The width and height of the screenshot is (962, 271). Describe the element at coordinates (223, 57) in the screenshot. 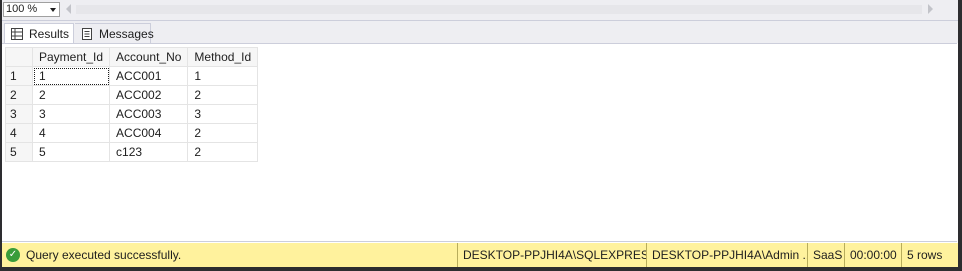

I see `column-header: Method_Id` at that location.